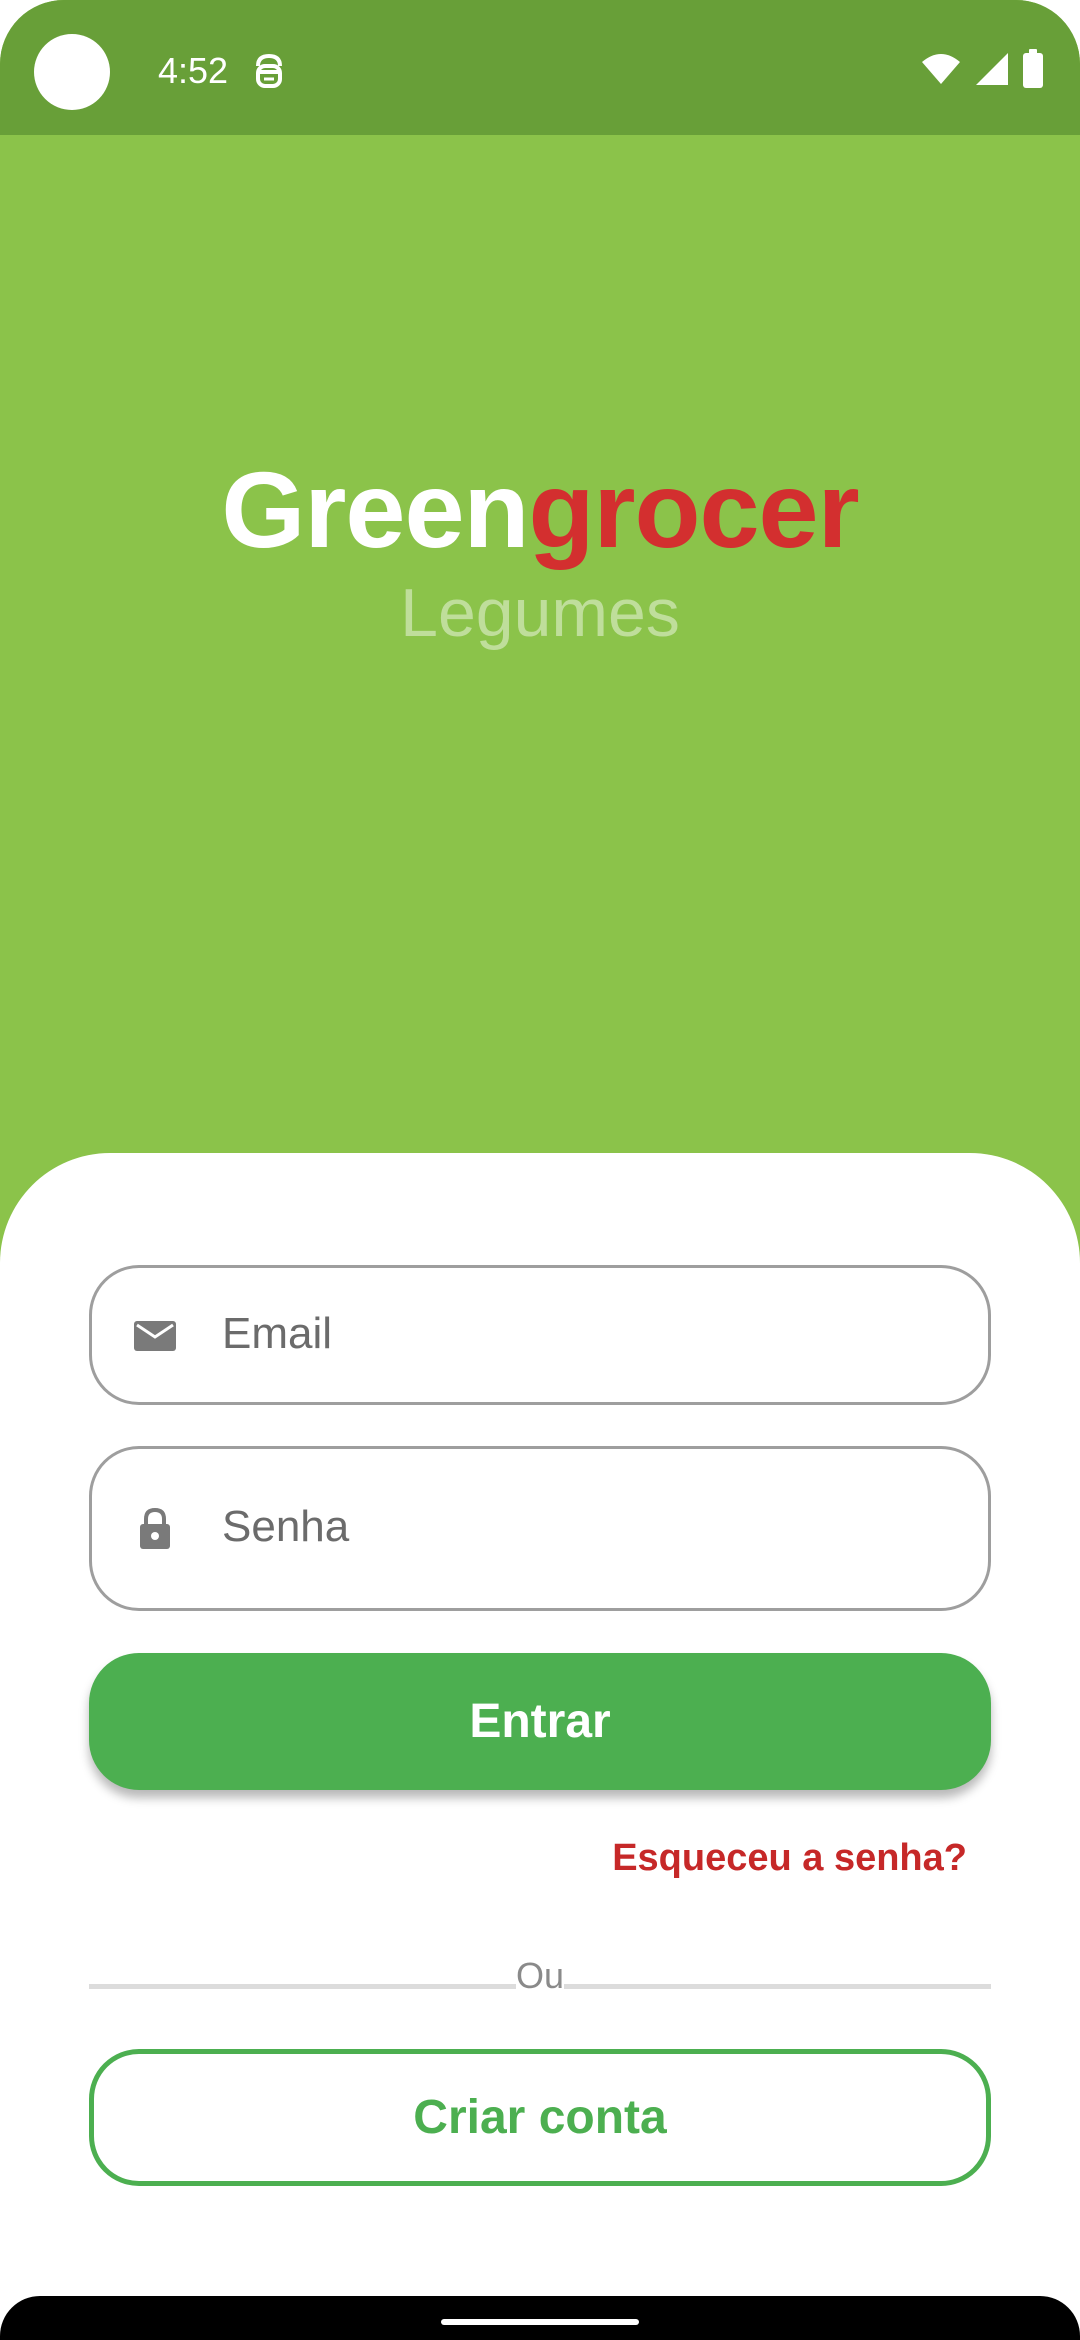 Image resolution: width=1080 pixels, height=2340 pixels. Describe the element at coordinates (155, 1528) in the screenshot. I see `lock-icon` at that location.